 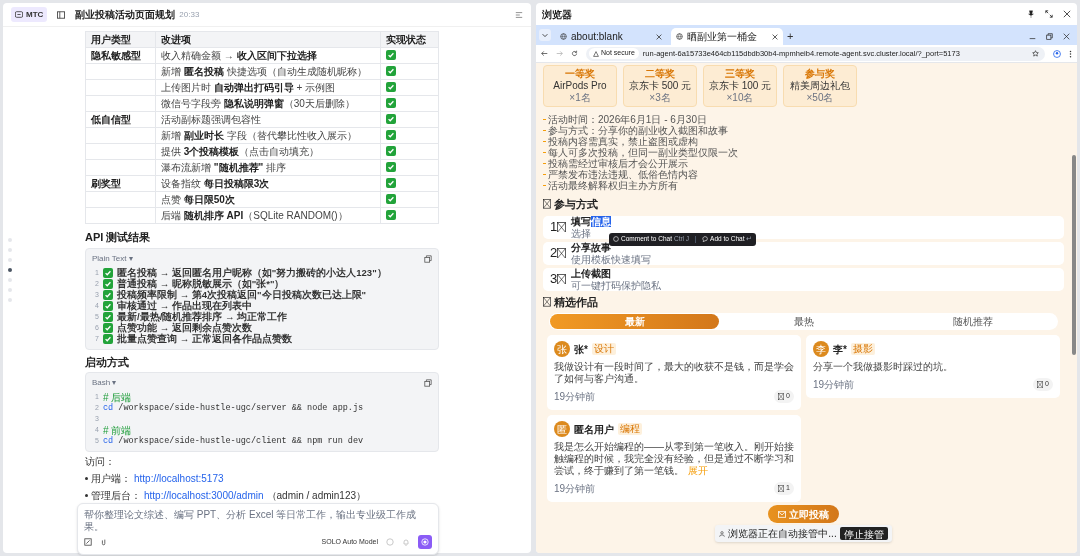 What do you see at coordinates (107, 362) in the screenshot?
I see `section-heading: 启动方式` at bounding box center [107, 362].